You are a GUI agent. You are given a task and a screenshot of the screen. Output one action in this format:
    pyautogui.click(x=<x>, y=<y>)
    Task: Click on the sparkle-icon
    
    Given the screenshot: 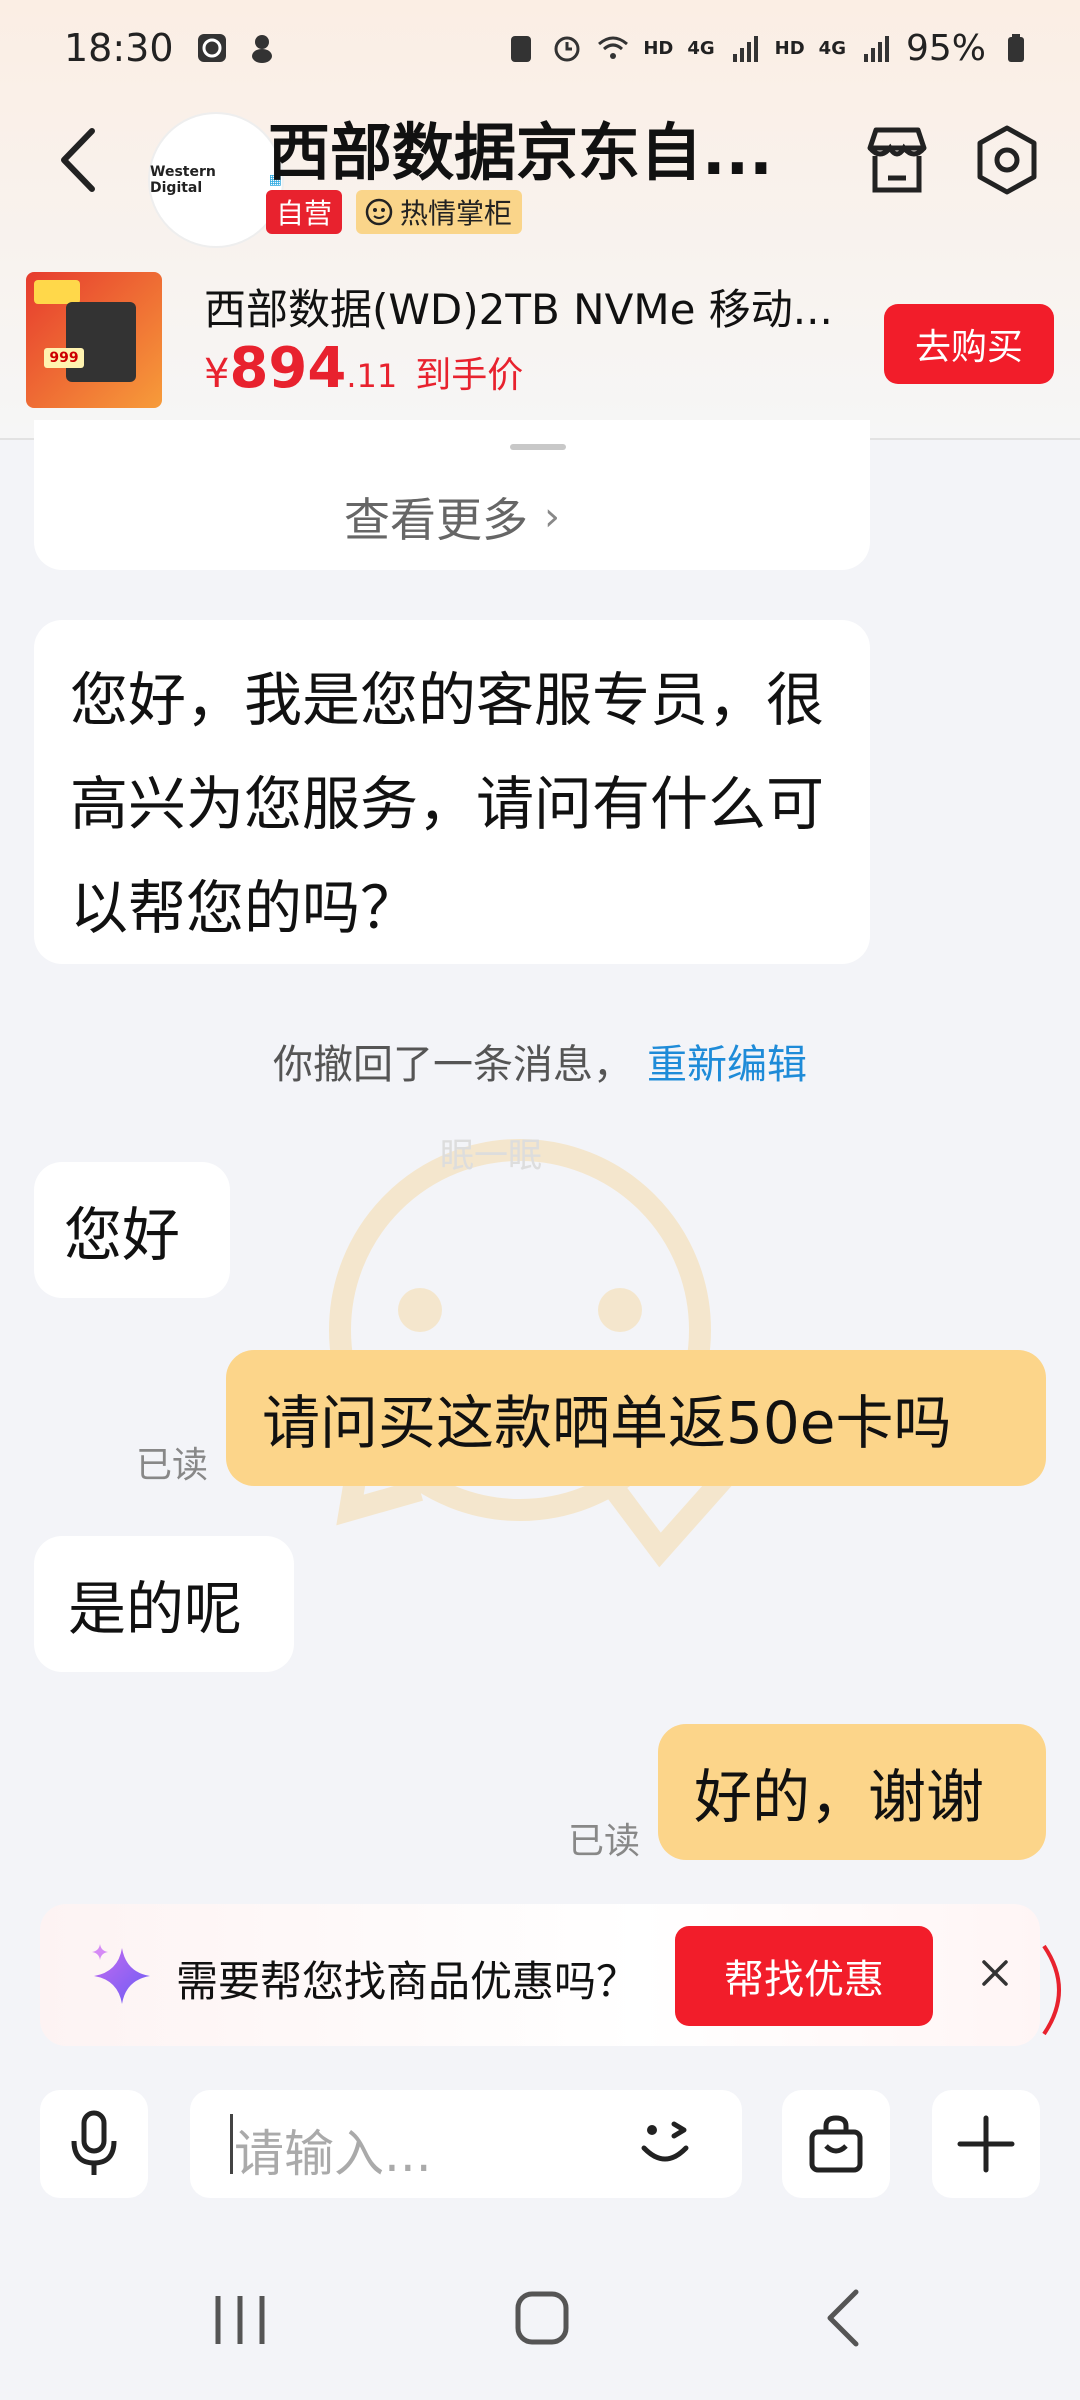 What is the action you would take?
    pyautogui.click(x=121, y=1974)
    